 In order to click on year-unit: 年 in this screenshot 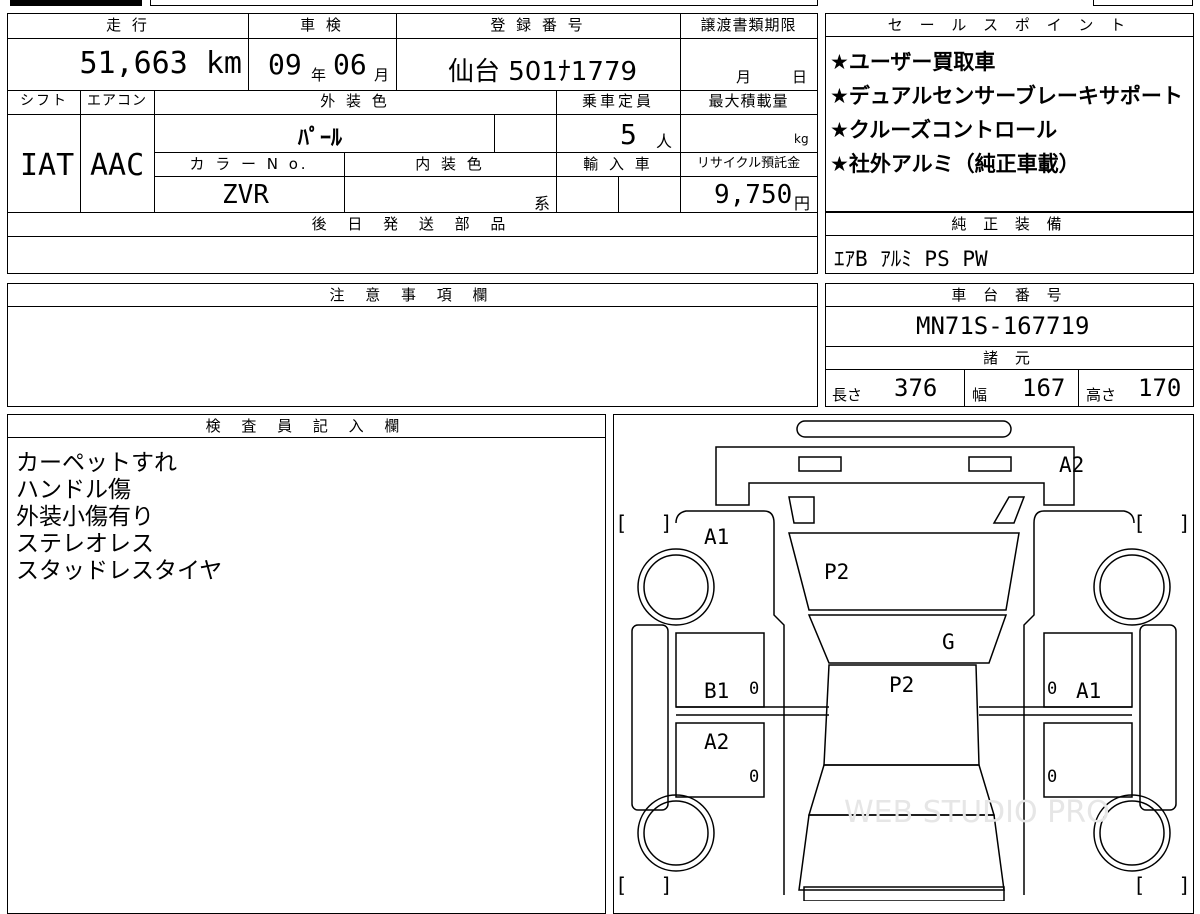, I will do `click(319, 75)`.